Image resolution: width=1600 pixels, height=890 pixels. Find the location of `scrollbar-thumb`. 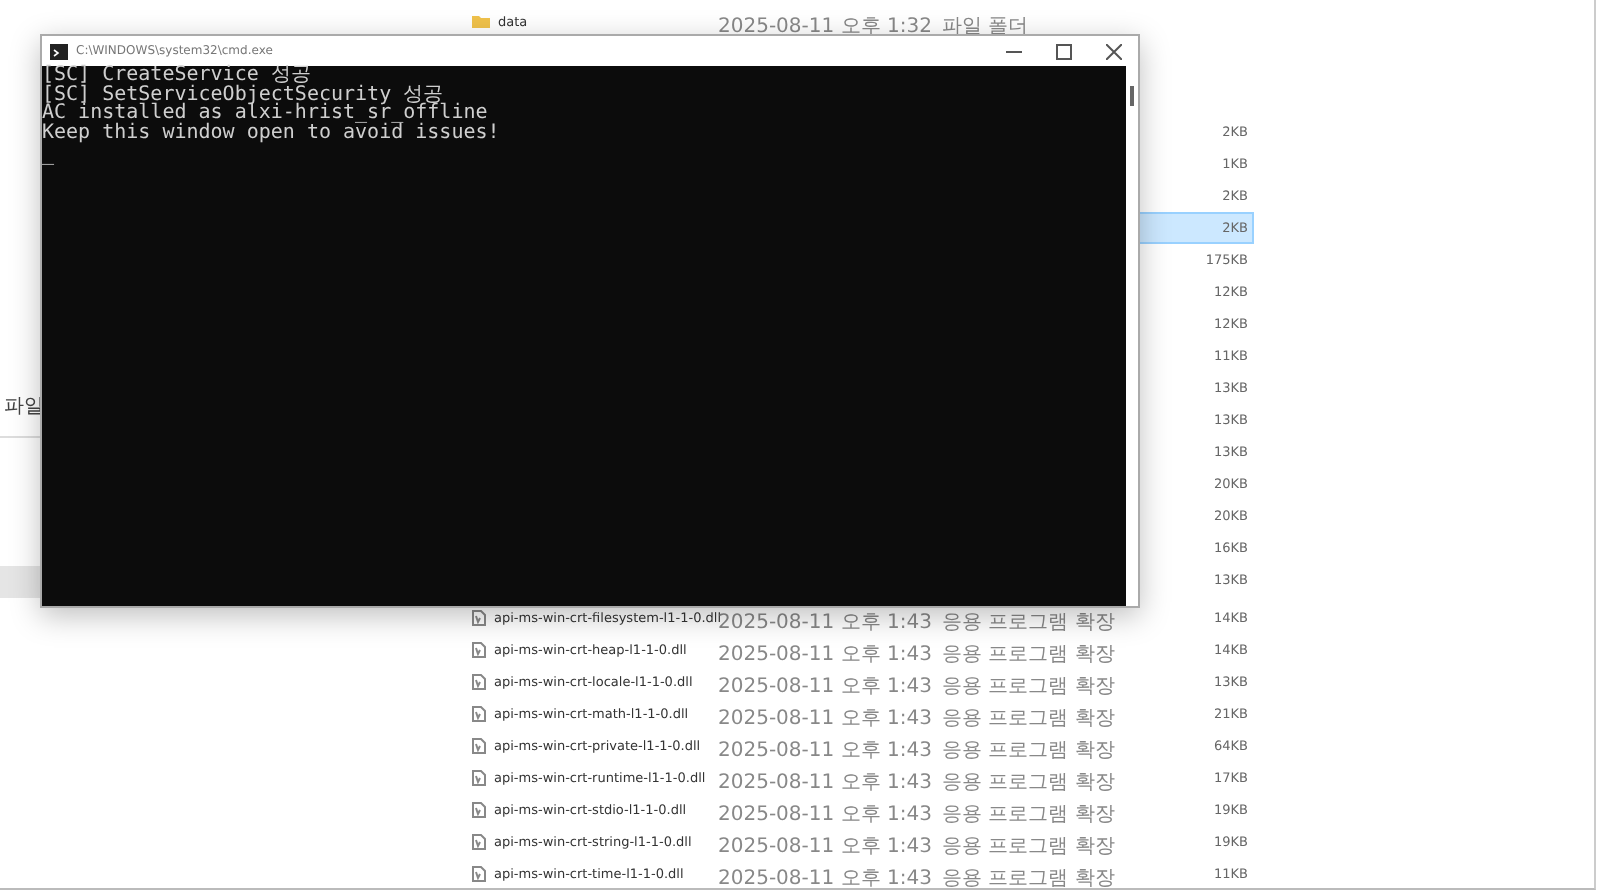

scrollbar-thumb is located at coordinates (1132, 96).